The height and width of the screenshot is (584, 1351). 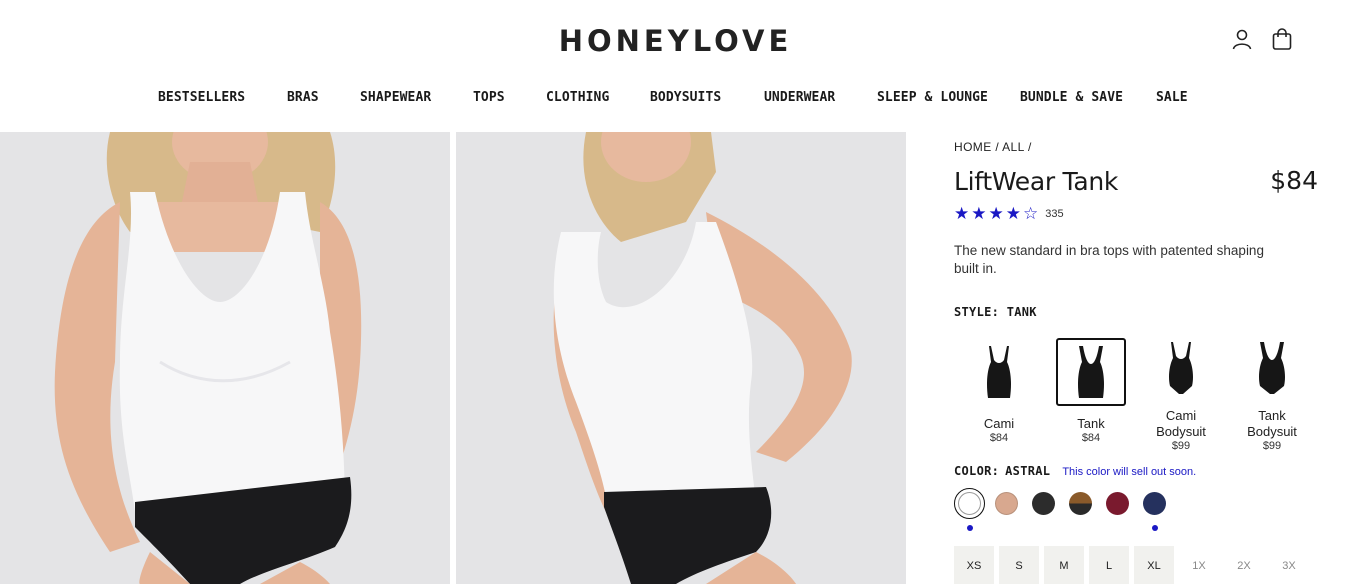 What do you see at coordinates (675, 41) in the screenshot?
I see `brand-logo: HONEYLOVE` at bounding box center [675, 41].